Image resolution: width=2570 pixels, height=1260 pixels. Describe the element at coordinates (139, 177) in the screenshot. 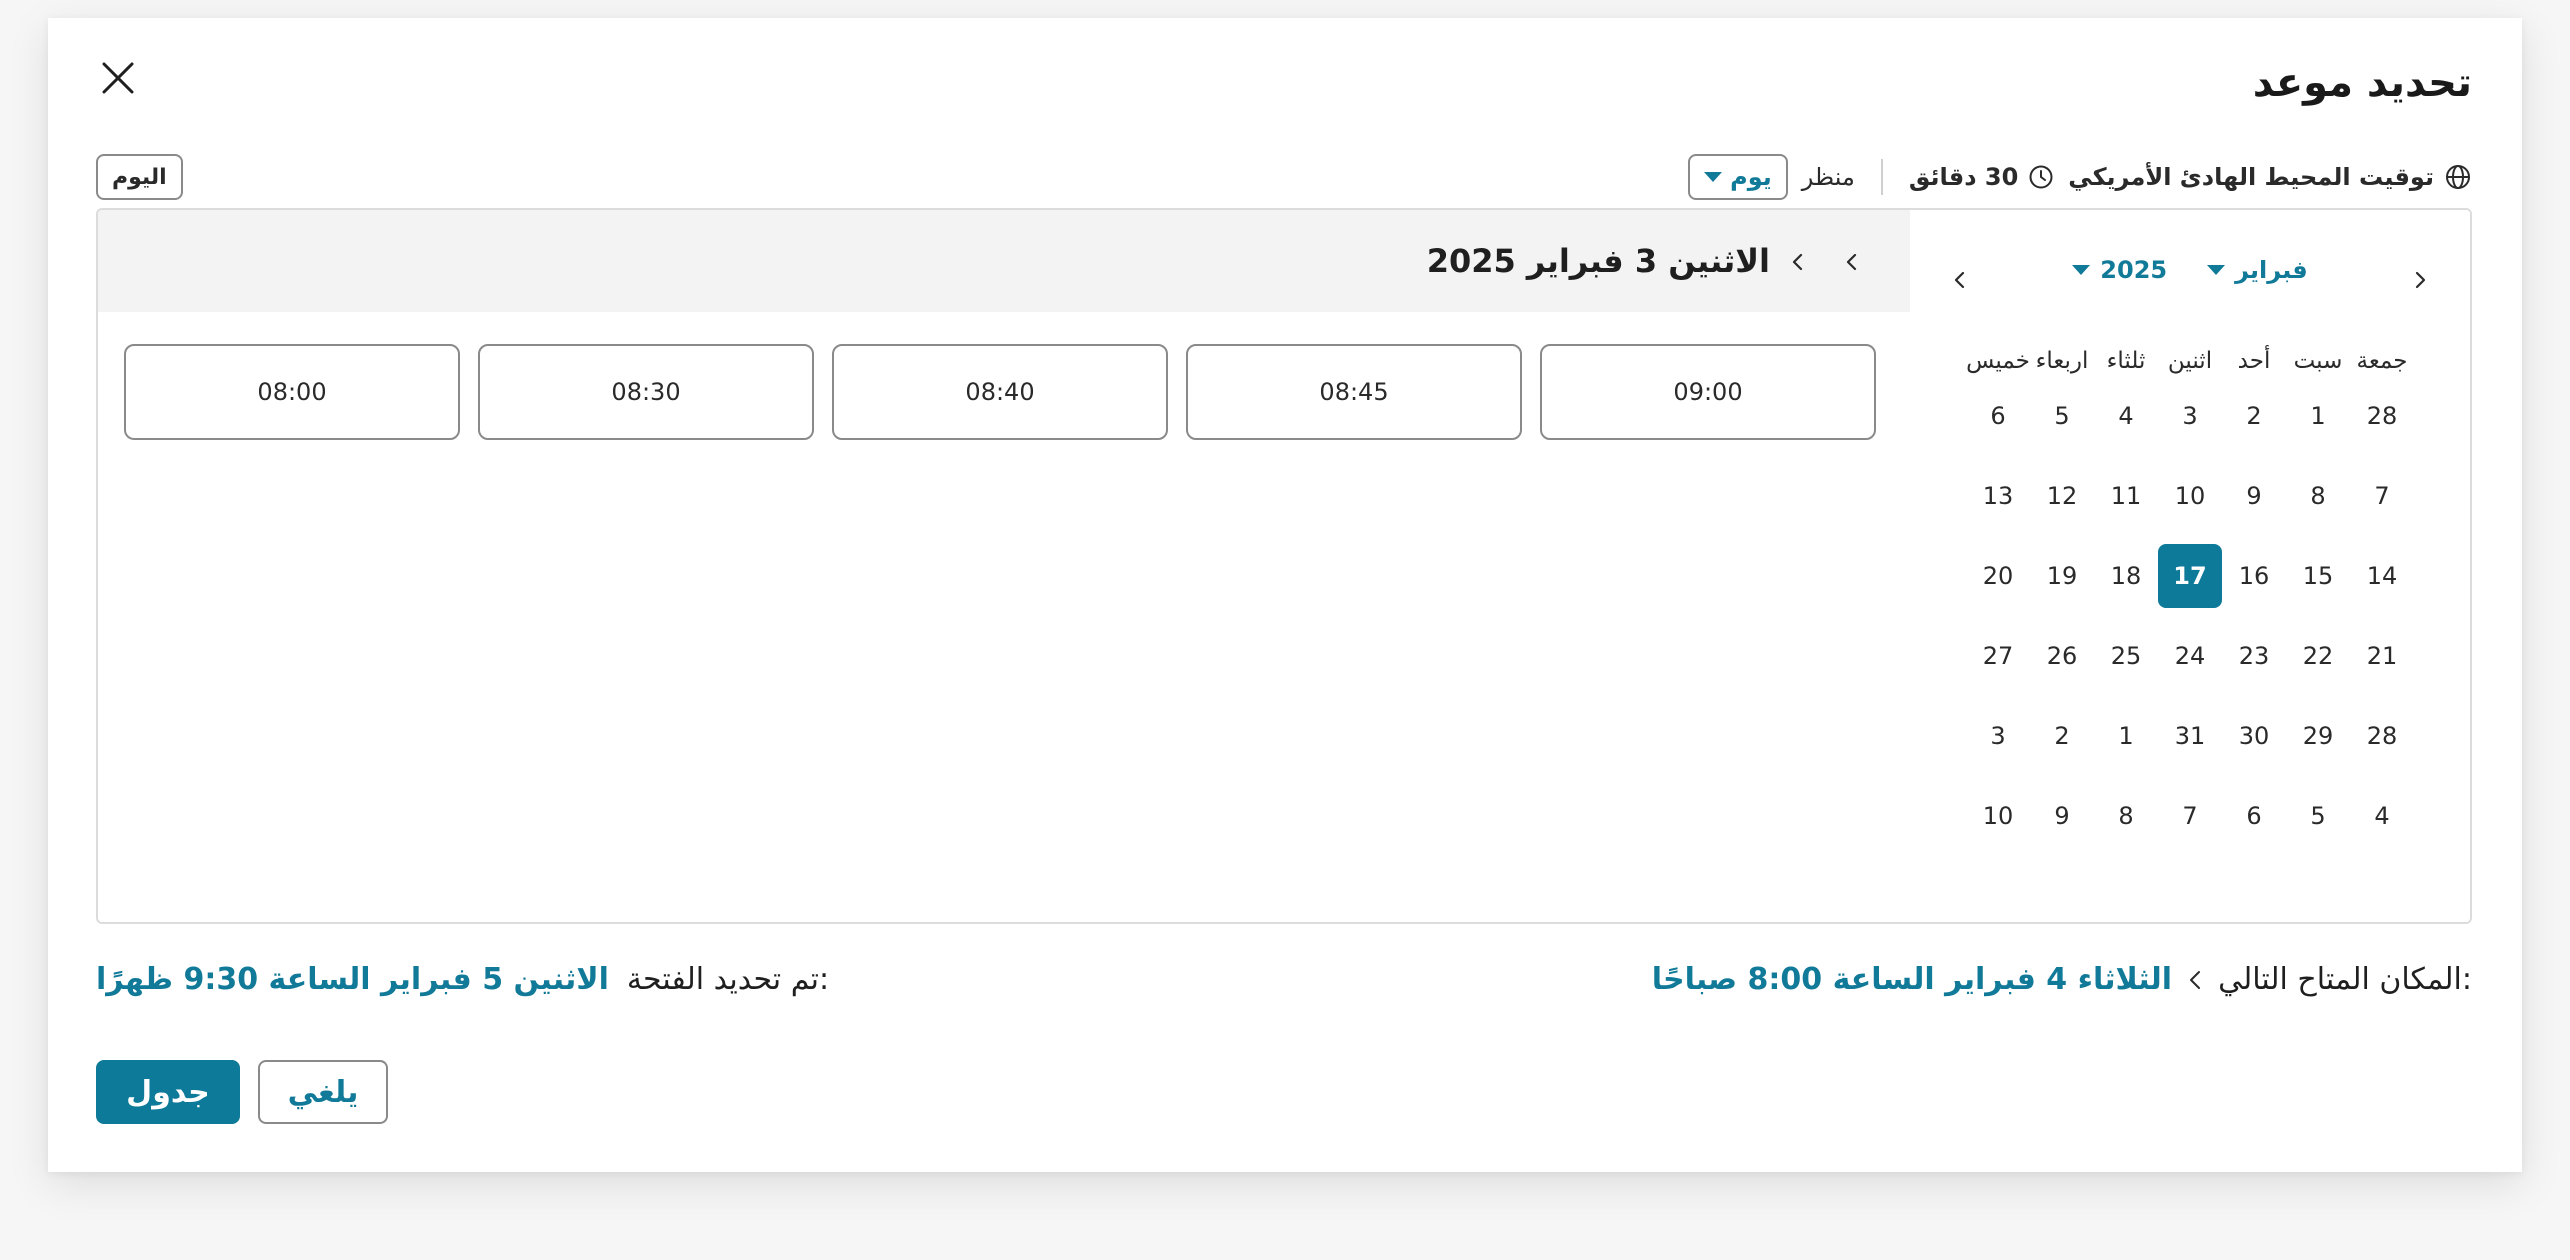

I see `today-button: اليوم` at that location.